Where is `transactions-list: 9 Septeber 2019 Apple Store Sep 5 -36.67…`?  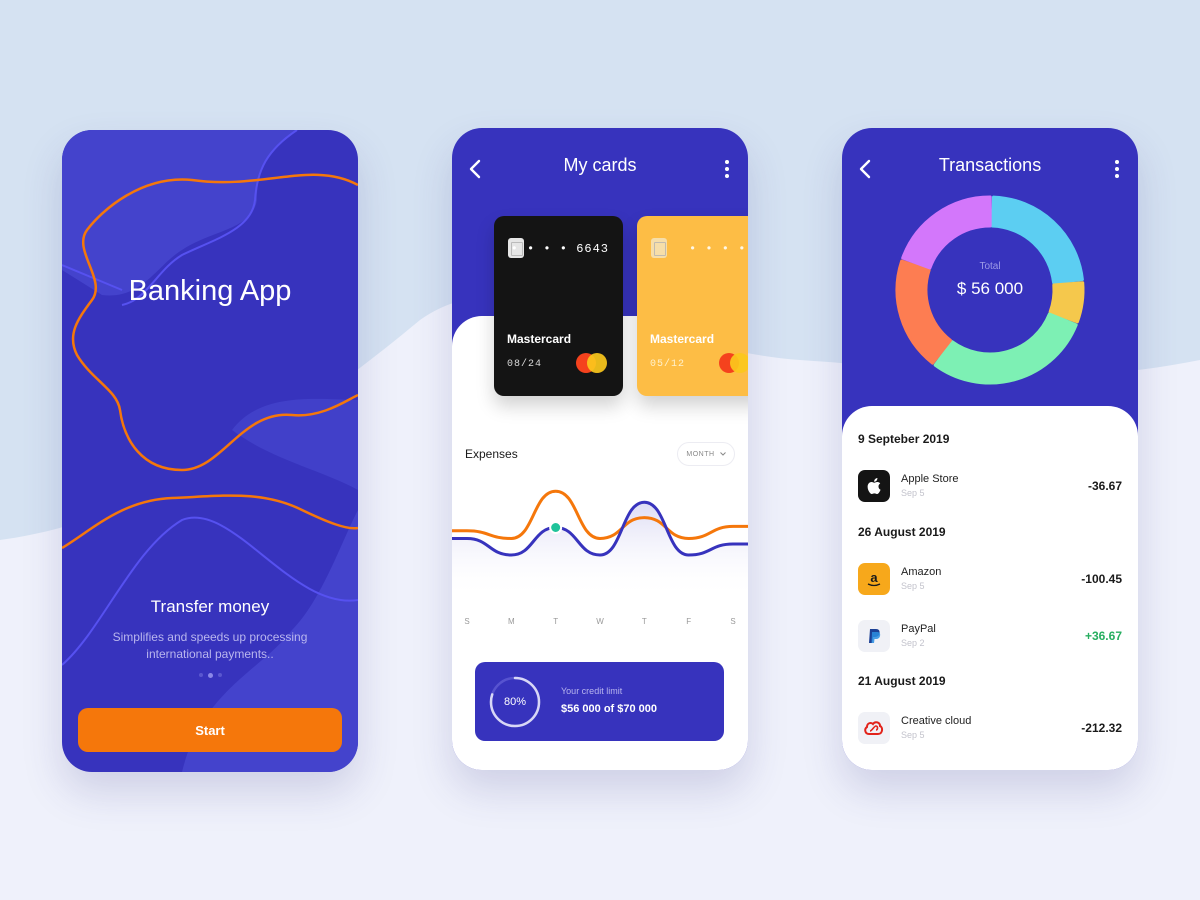
transactions-list: 9 Septeber 2019 Apple Store Sep 5 -36.67… is located at coordinates (990, 588).